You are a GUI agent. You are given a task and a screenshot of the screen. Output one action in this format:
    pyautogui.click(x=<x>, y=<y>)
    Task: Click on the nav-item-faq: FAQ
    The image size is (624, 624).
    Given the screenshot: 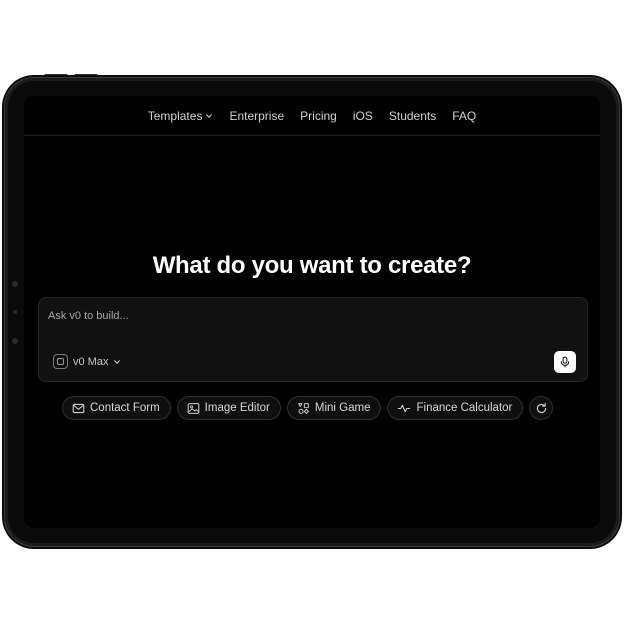 What is the action you would take?
    pyautogui.click(x=464, y=116)
    